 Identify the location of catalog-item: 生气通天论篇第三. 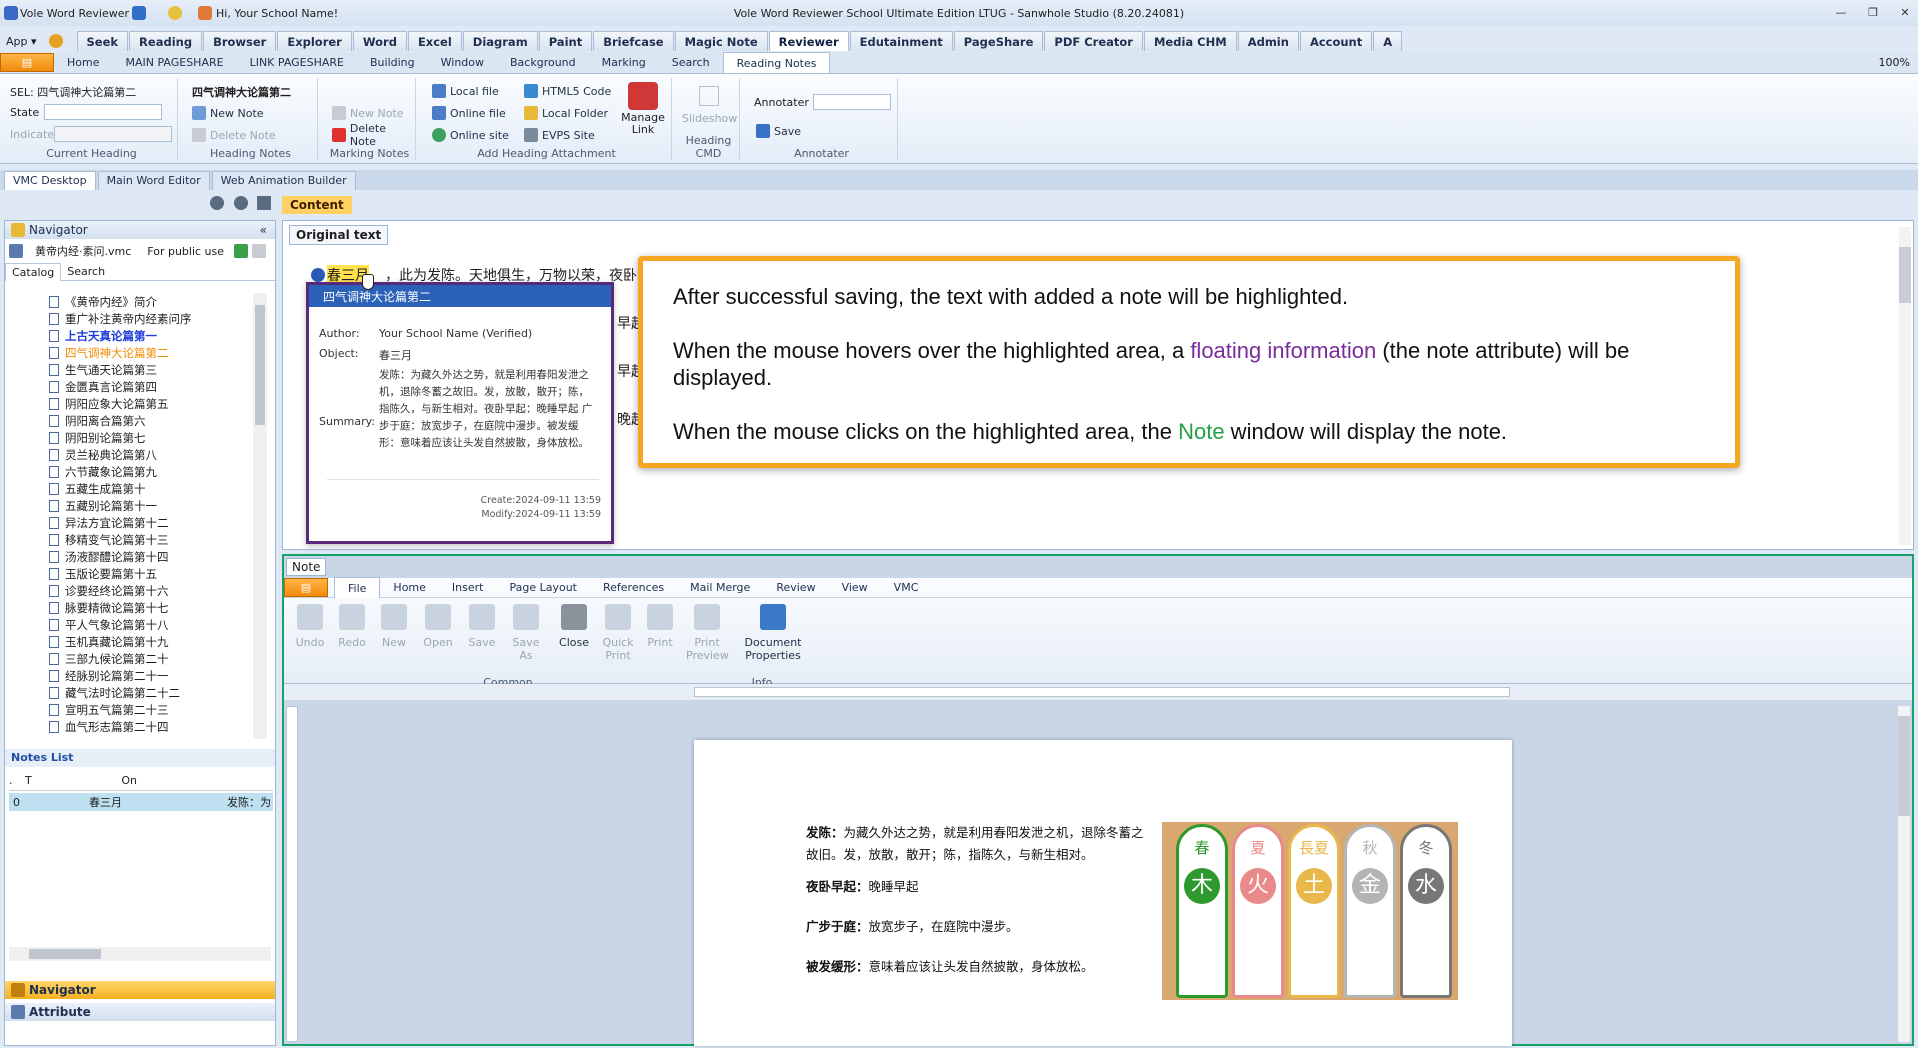
(152, 369).